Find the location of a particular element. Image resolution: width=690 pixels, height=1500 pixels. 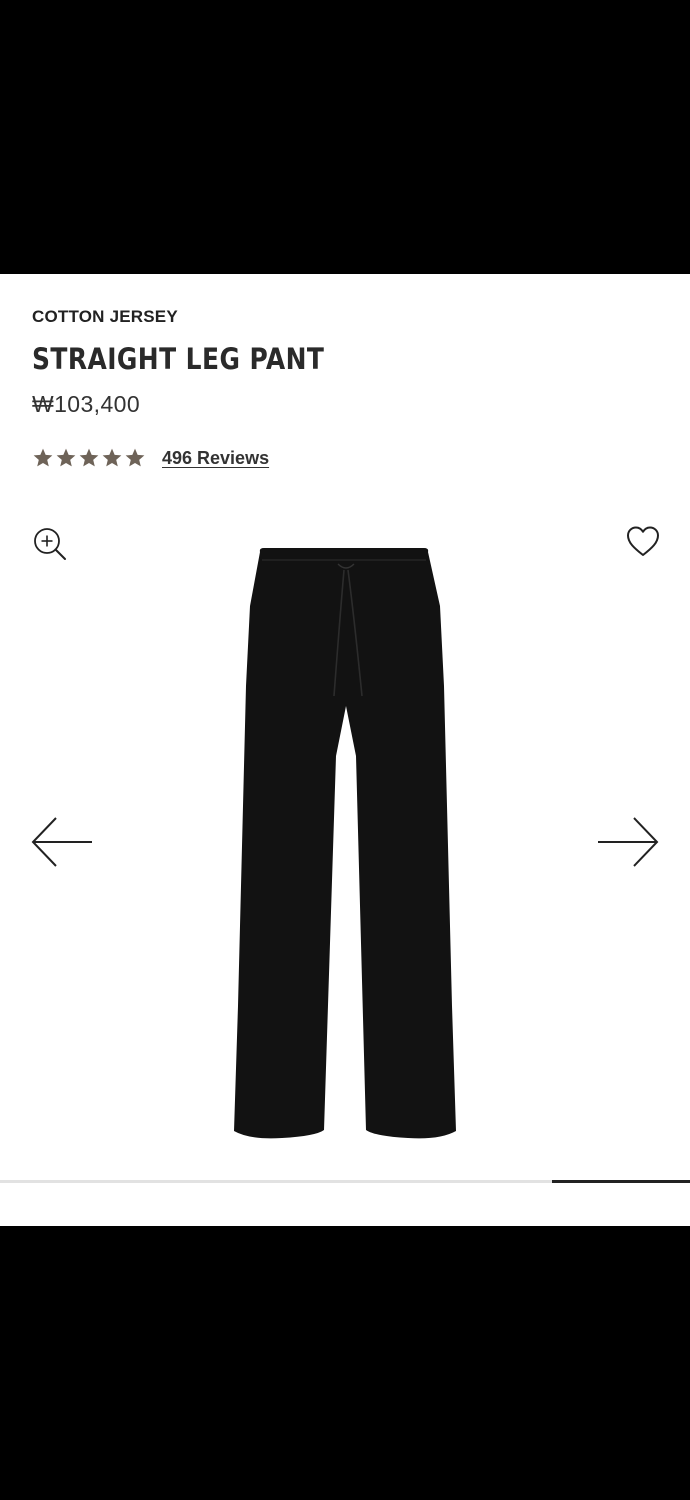

gallery-progress-indicator is located at coordinates (621, 1181).